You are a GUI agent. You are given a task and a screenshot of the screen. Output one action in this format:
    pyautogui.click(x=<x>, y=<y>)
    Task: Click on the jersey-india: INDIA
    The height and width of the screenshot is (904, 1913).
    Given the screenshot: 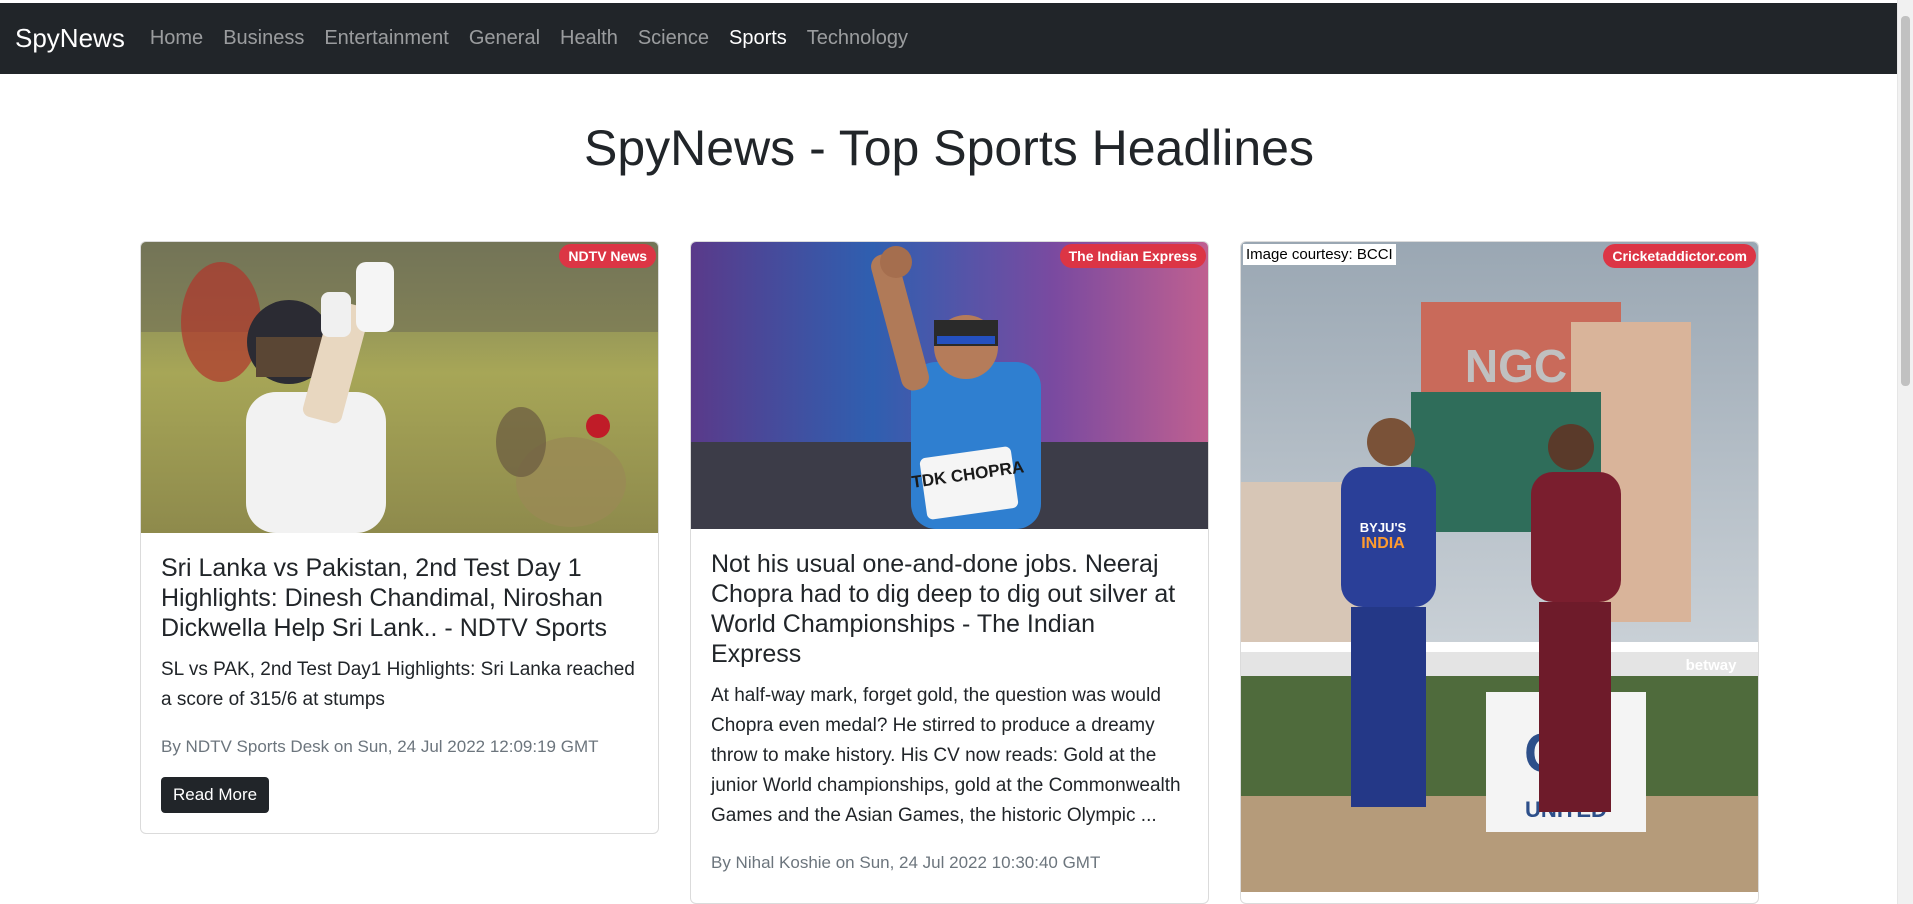 What is the action you would take?
    pyautogui.click(x=1383, y=543)
    